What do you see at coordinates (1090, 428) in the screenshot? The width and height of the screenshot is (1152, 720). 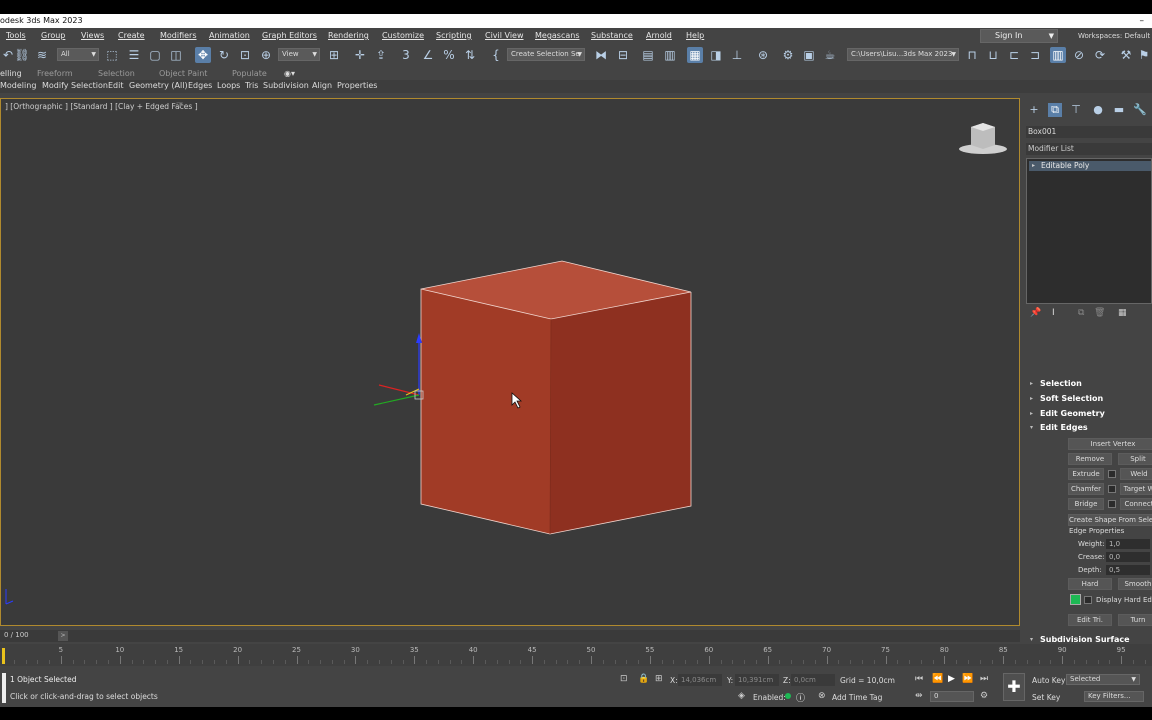 I see `rollout-edit-edges: ▾ Edit Edges` at bounding box center [1090, 428].